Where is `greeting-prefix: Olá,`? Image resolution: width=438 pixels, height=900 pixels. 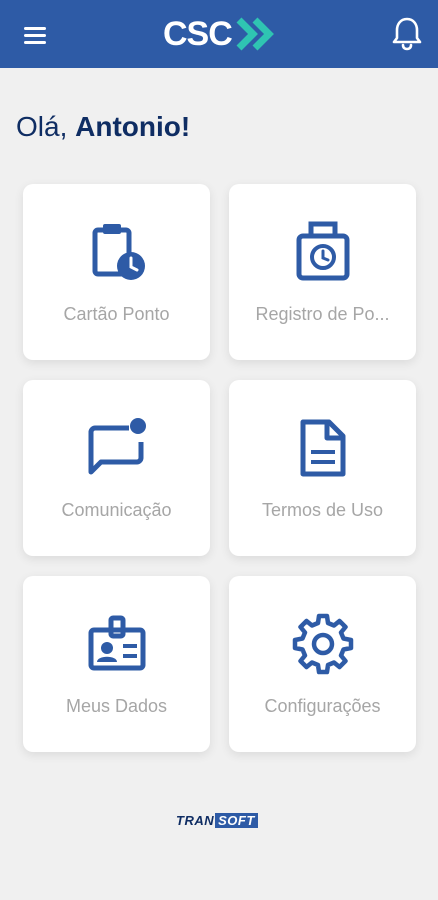
greeting-prefix: Olá, is located at coordinates (46, 126).